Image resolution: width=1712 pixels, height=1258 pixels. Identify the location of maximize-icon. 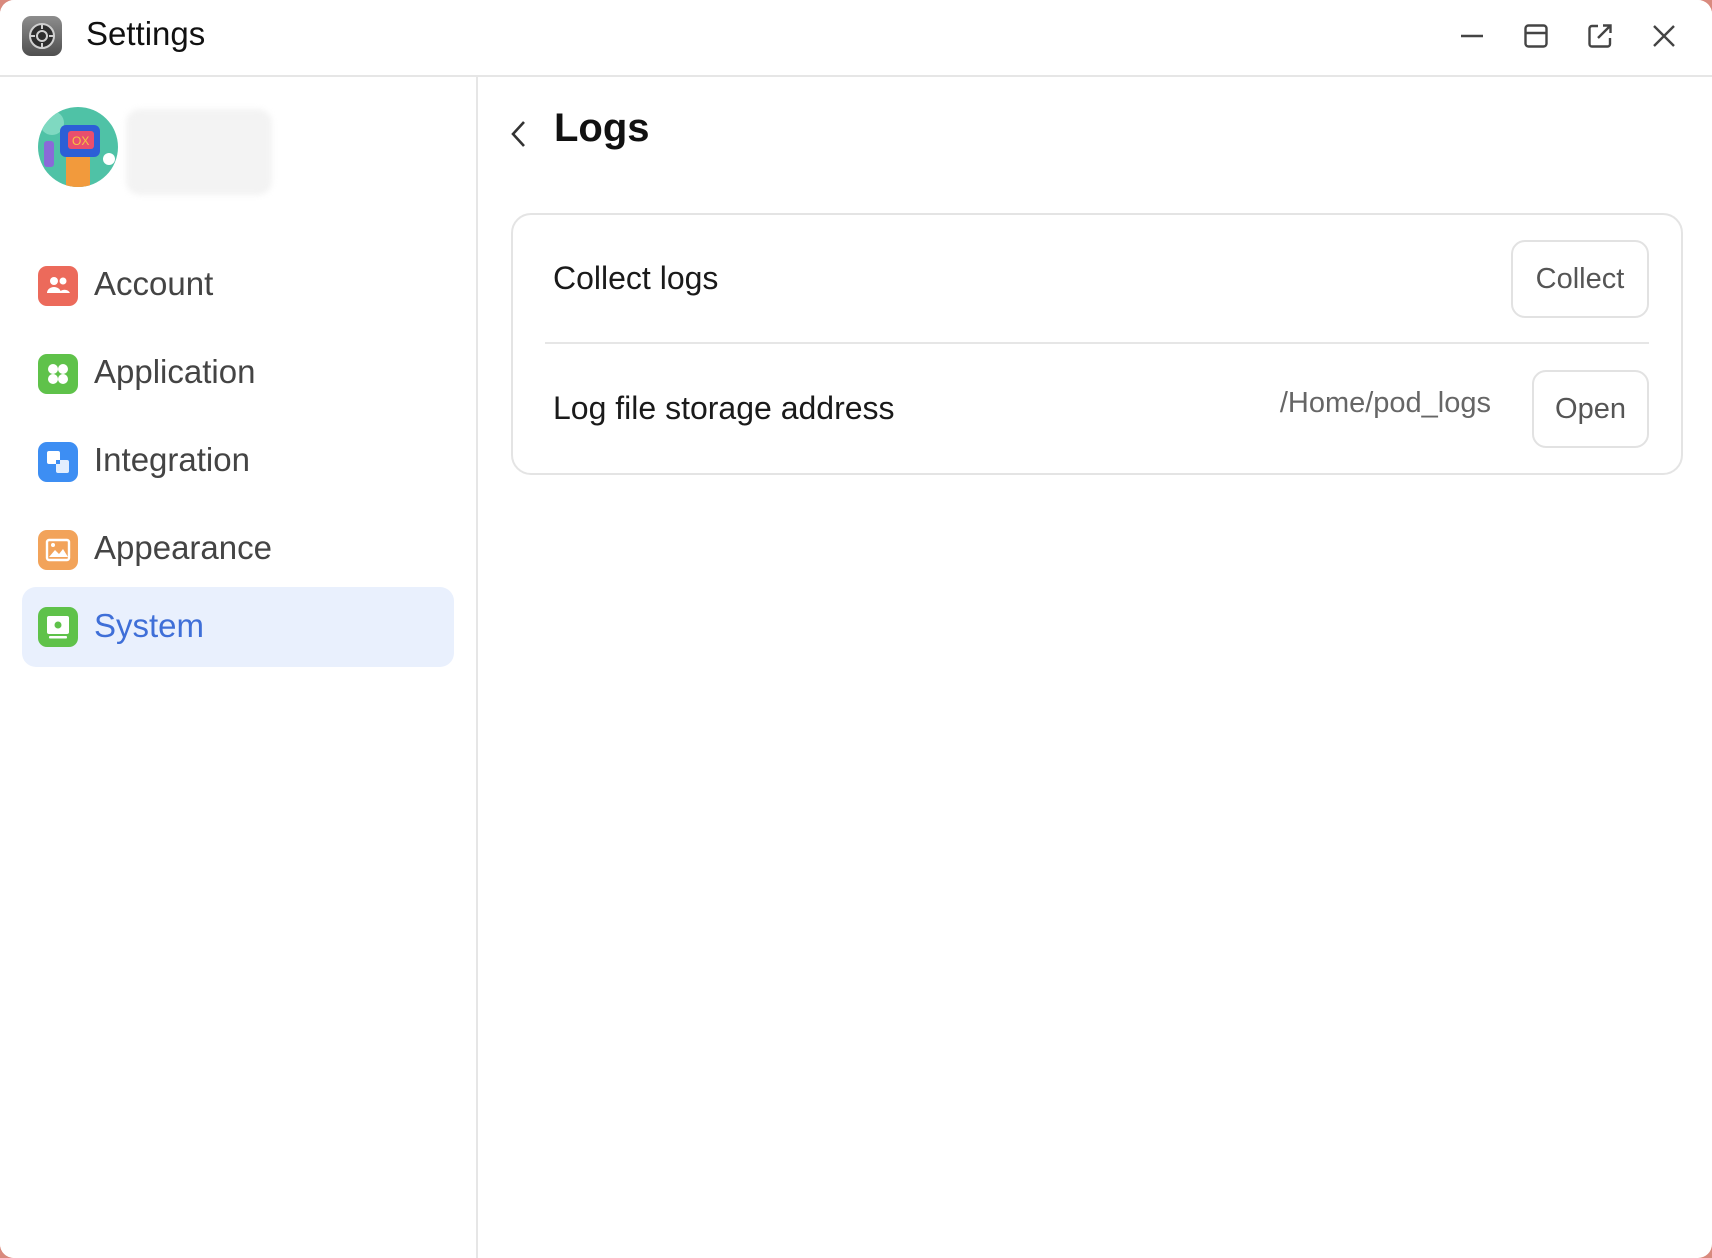
(1536, 36).